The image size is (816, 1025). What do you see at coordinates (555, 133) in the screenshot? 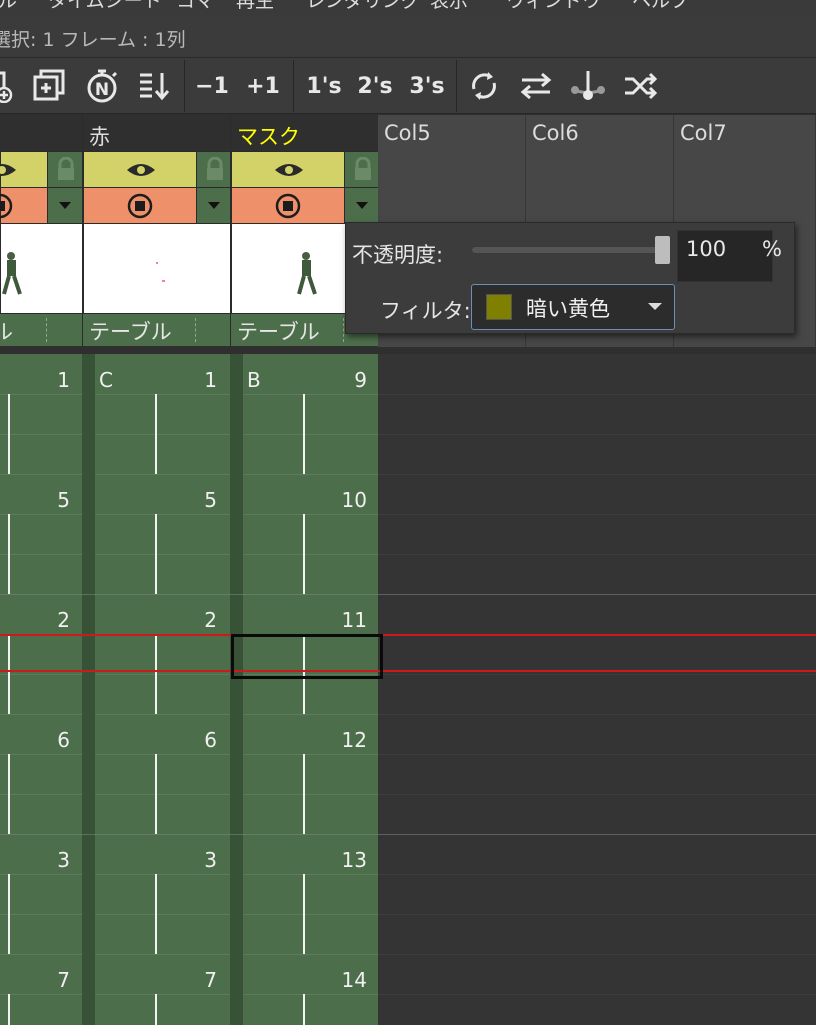
I see `column-name: Col6` at bounding box center [555, 133].